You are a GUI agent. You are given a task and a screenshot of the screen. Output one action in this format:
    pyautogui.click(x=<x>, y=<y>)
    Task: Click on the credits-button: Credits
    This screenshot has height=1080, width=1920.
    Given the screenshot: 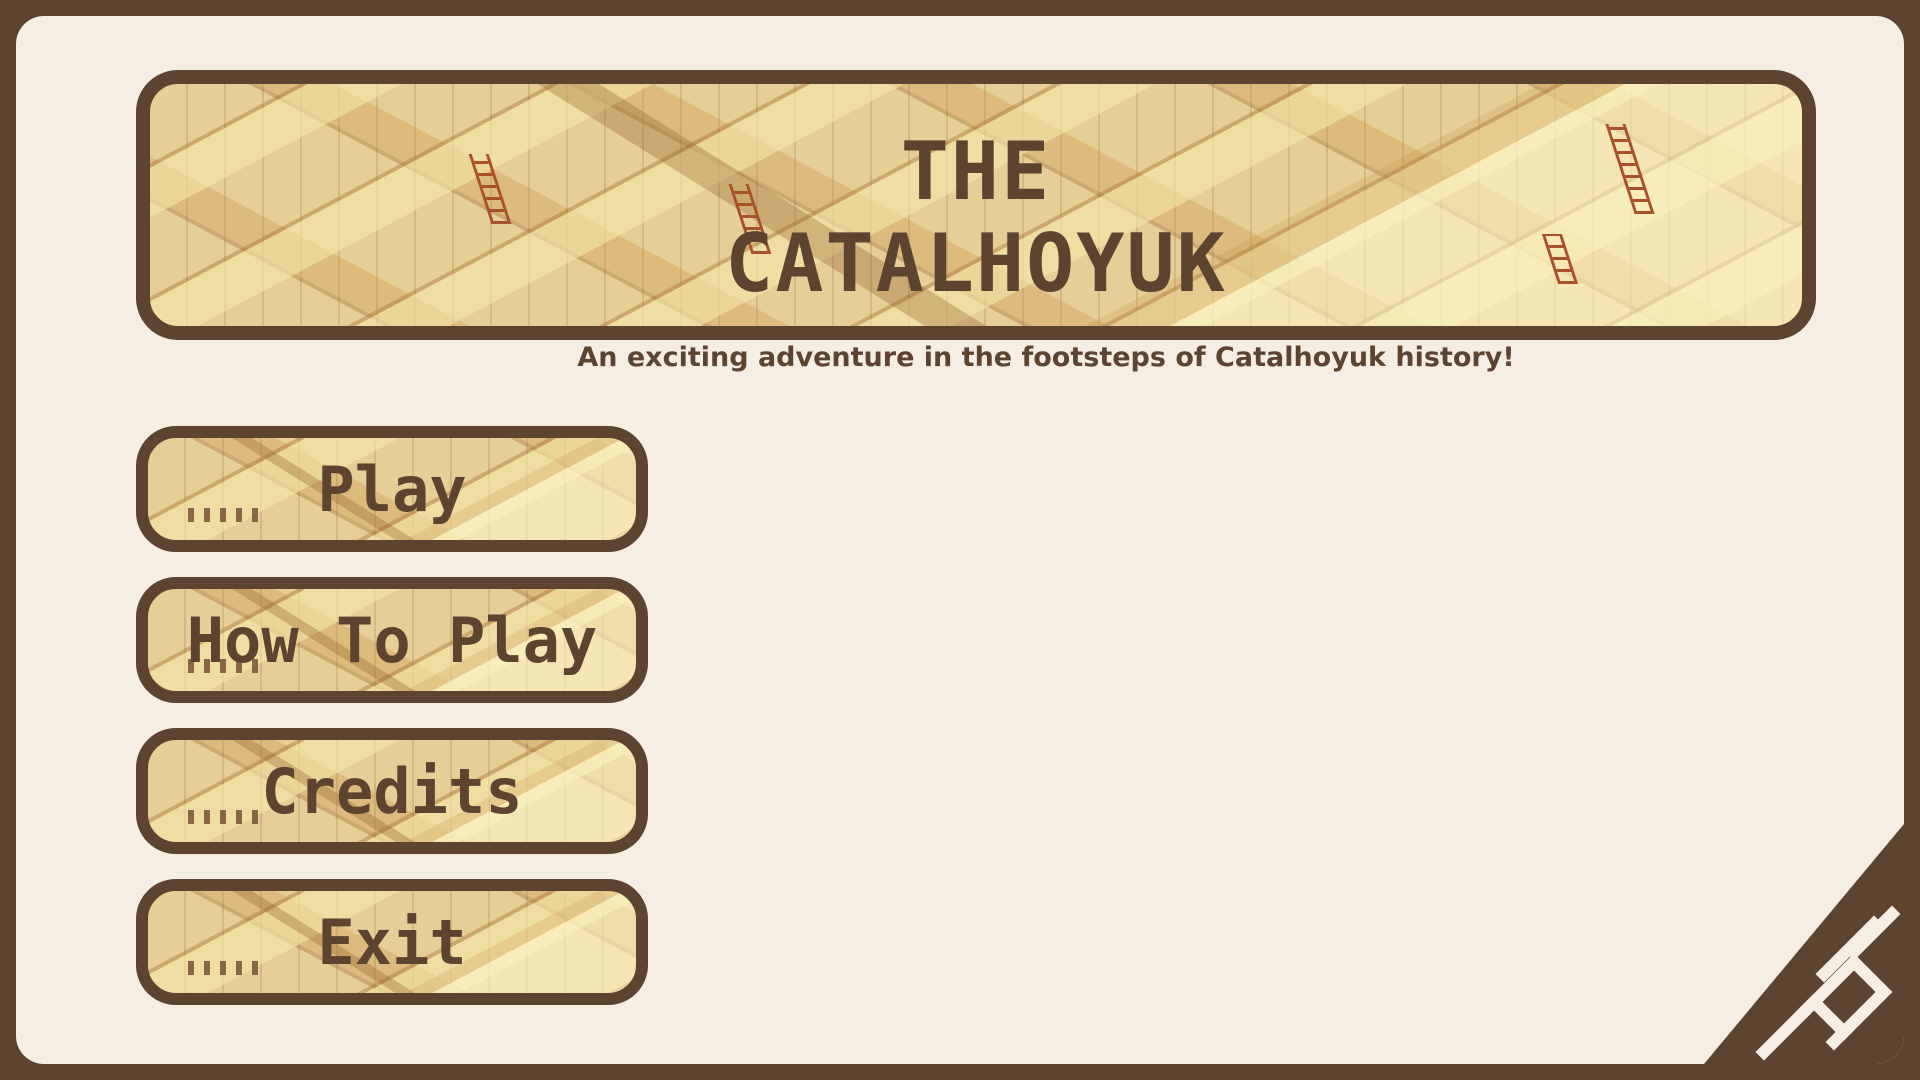 What is the action you would take?
    pyautogui.click(x=392, y=791)
    